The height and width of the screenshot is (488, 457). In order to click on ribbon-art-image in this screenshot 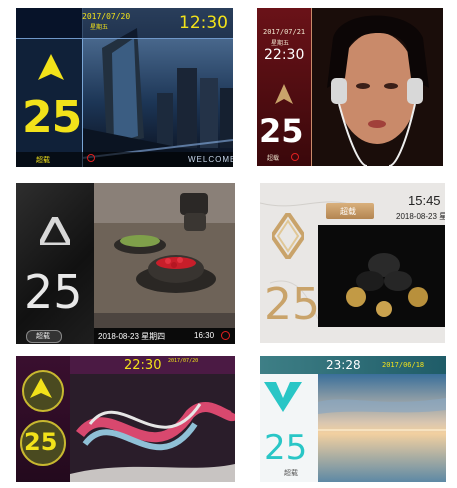, I will do `click(152, 428)`.